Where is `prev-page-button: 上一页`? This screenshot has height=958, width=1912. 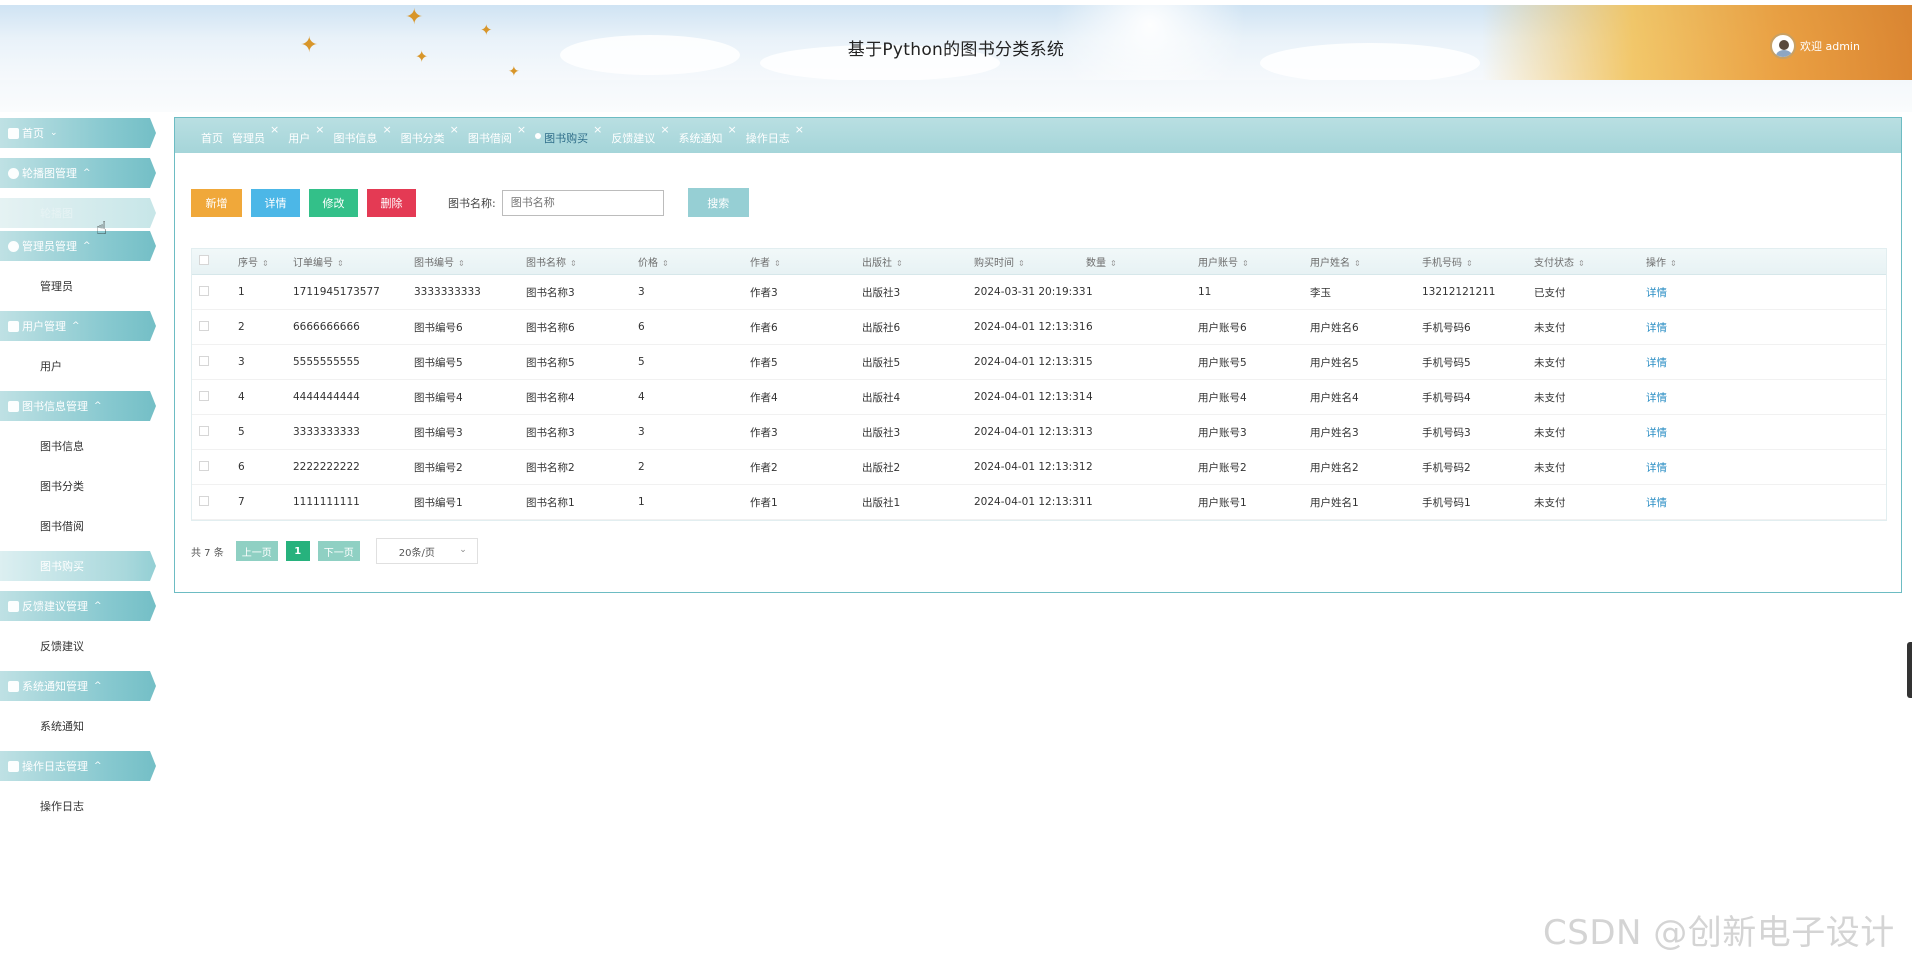 prev-page-button: 上一页 is located at coordinates (256, 551).